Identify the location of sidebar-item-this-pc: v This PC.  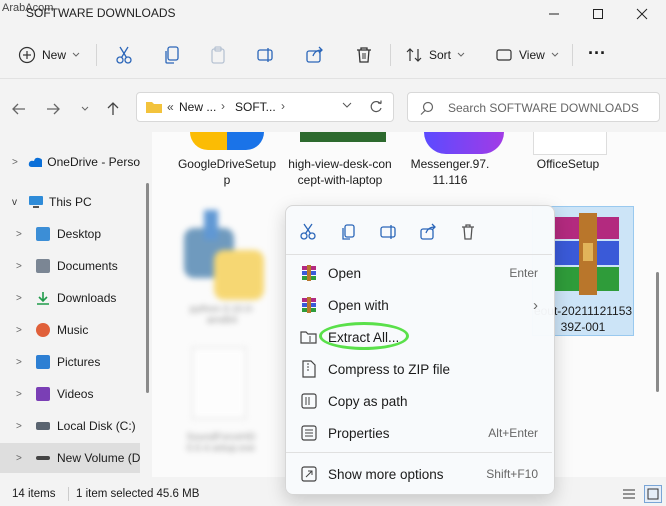
(70, 202).